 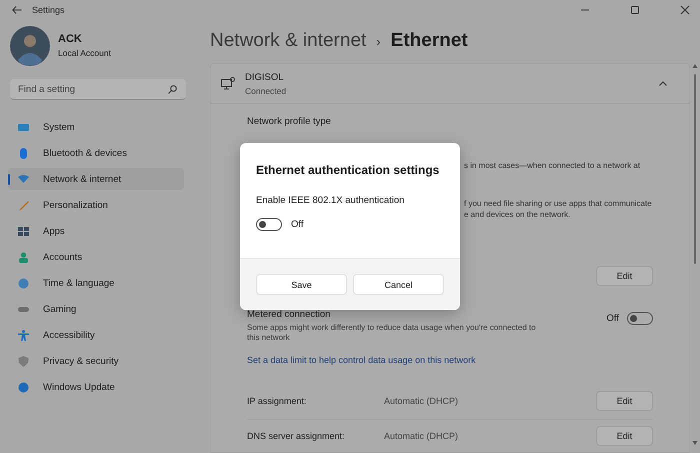 I want to click on save-button: Save, so click(x=301, y=284).